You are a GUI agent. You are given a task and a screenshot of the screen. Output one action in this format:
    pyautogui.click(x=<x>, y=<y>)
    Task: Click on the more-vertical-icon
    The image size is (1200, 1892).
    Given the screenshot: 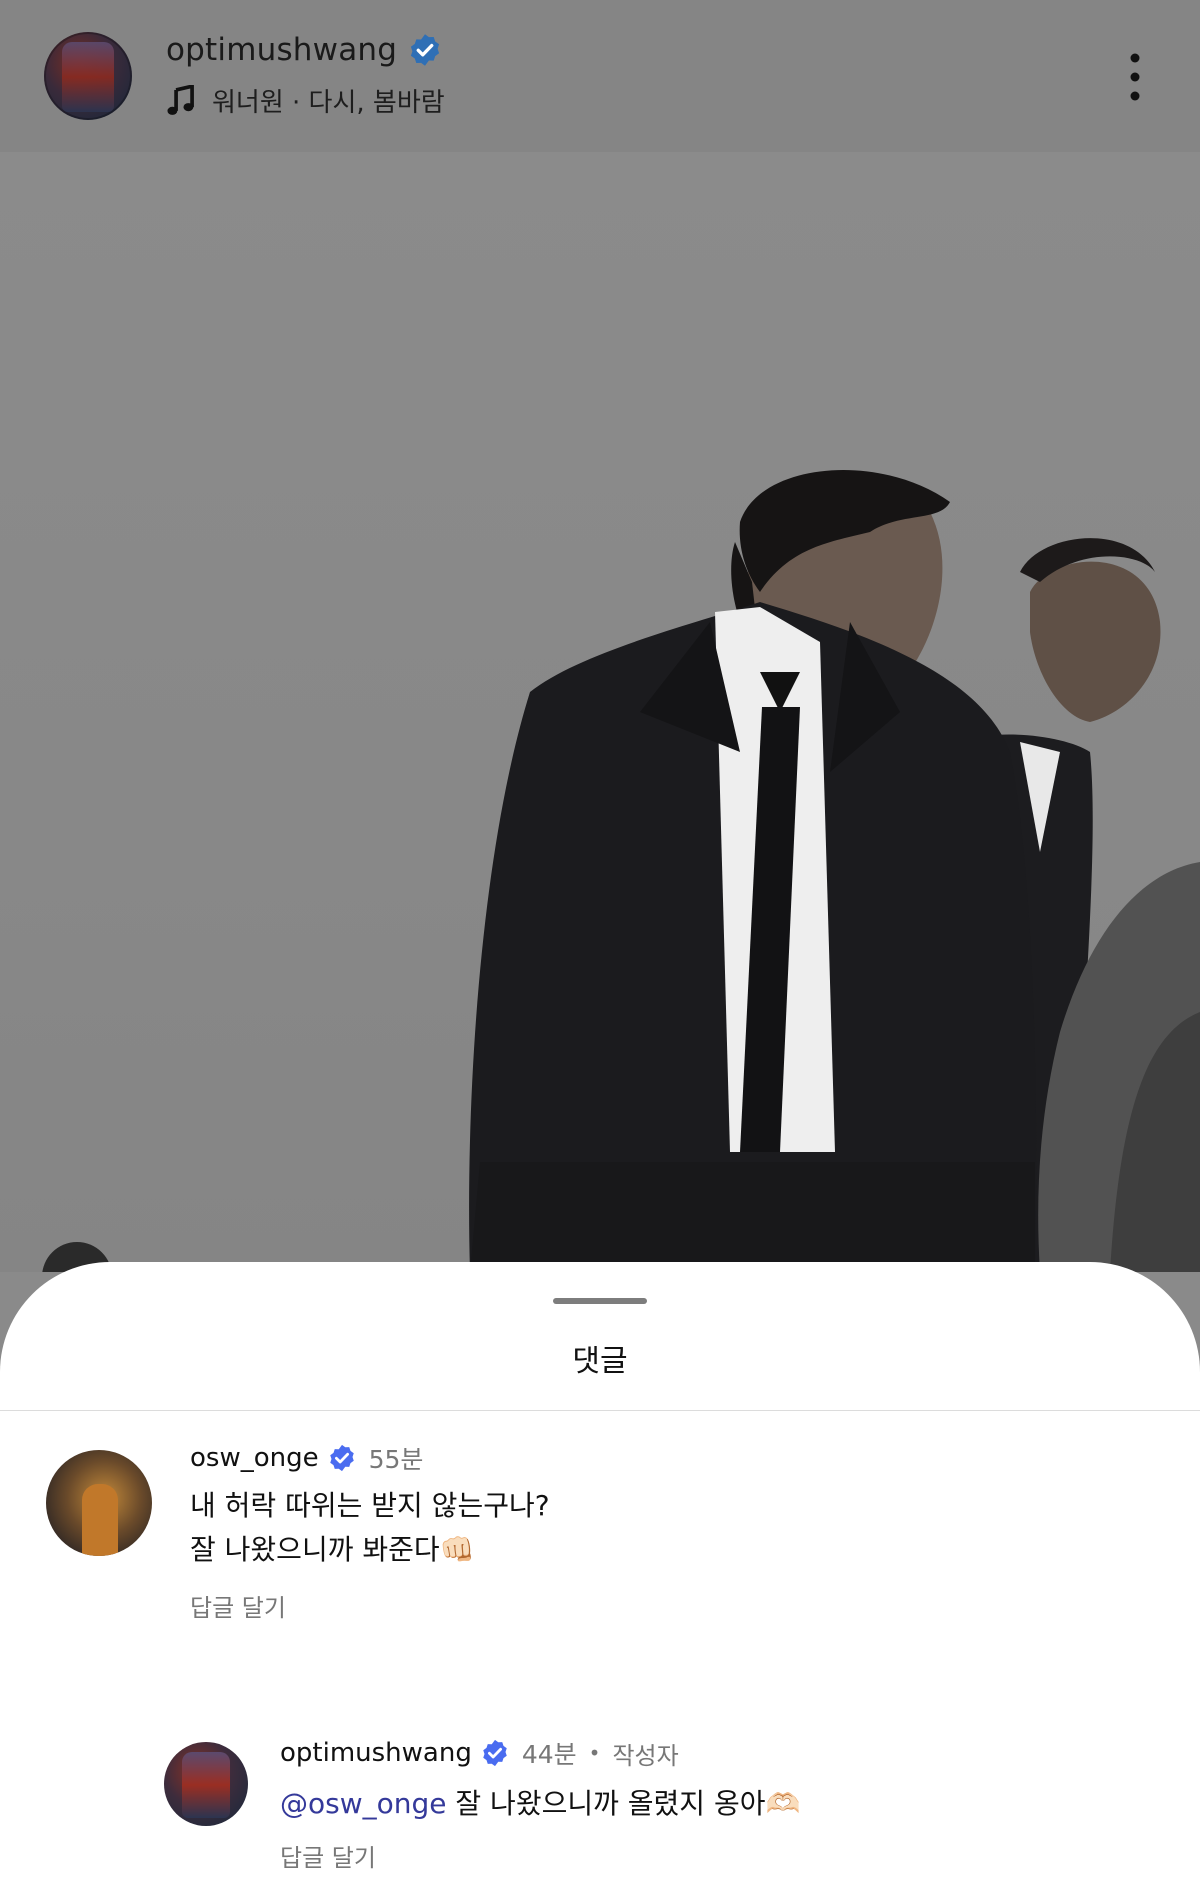 What is the action you would take?
    pyautogui.click(x=1135, y=77)
    